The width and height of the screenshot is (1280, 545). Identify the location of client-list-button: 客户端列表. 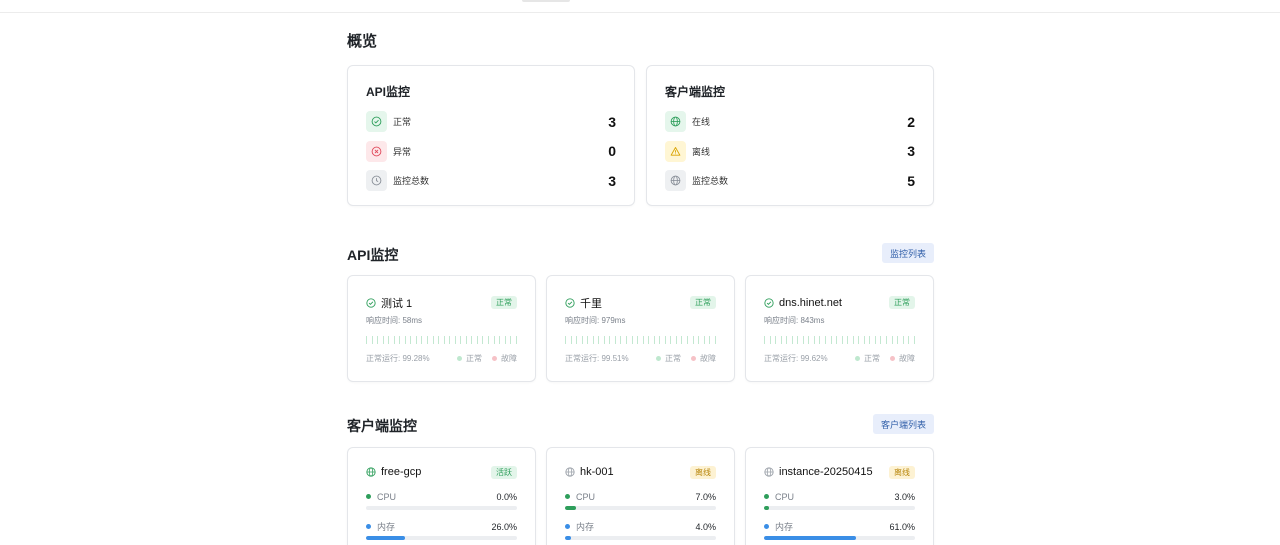
(903, 424).